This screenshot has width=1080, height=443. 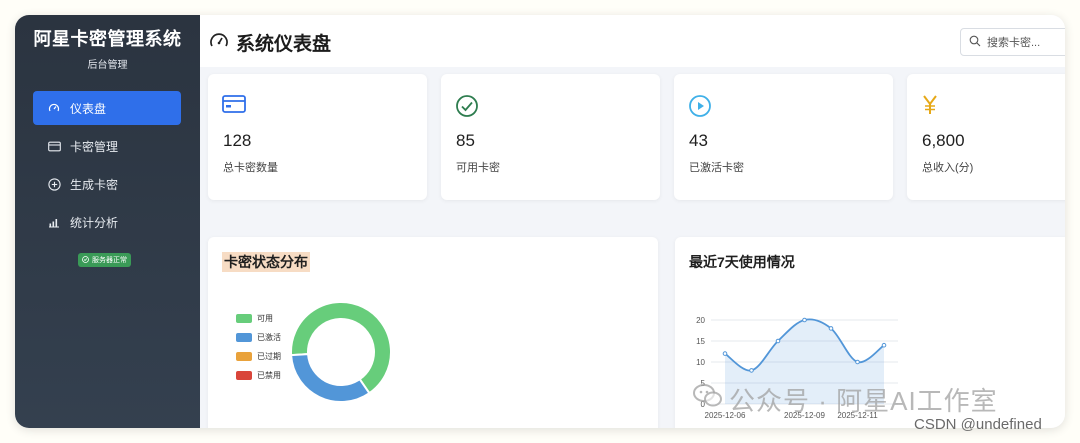 I want to click on legend-item: 已激活, so click(x=258, y=337).